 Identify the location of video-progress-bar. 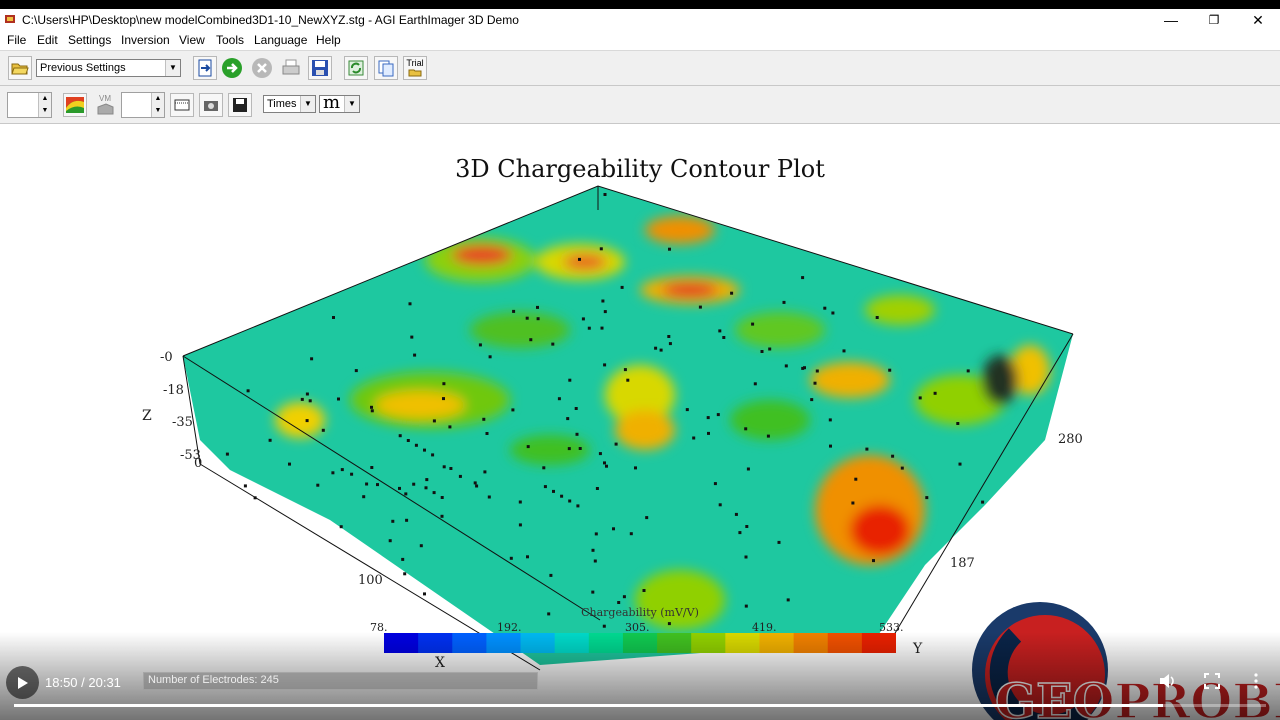
(640, 705).